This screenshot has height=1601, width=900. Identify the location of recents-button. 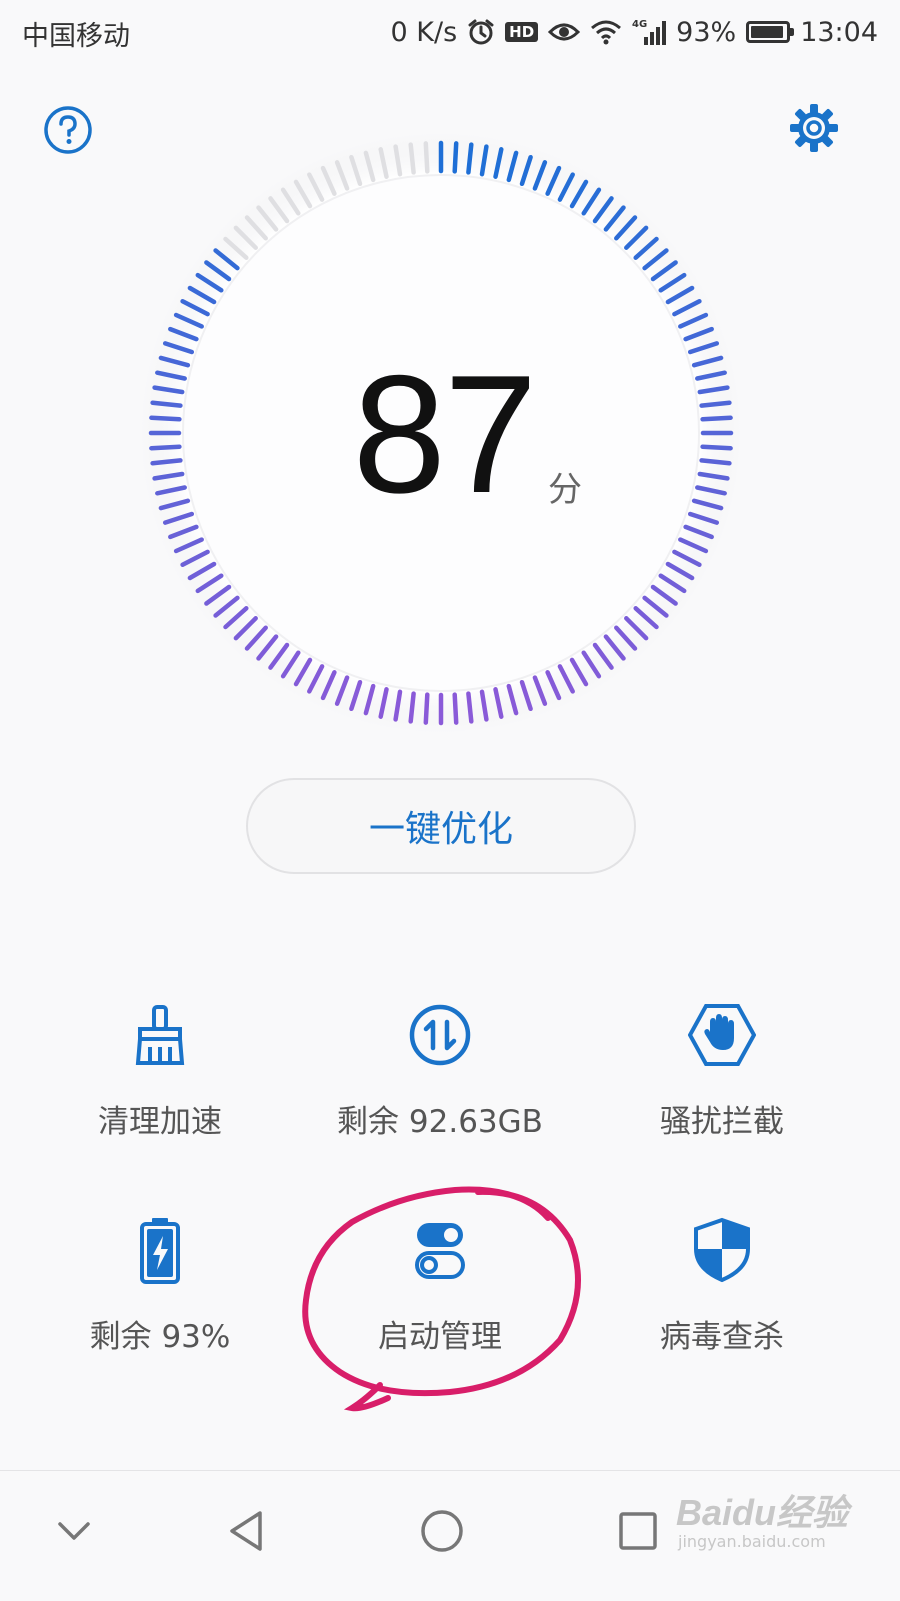
(638, 1531).